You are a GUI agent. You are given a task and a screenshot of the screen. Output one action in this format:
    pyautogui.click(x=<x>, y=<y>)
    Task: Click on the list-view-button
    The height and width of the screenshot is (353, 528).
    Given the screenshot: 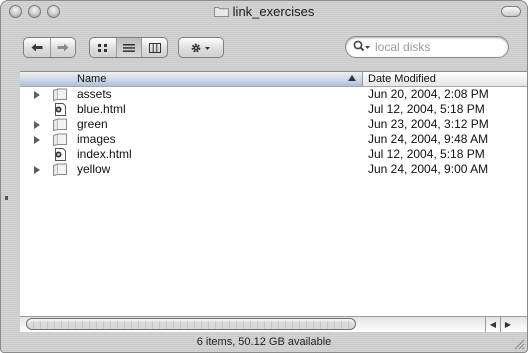 What is the action you would take?
    pyautogui.click(x=128, y=47)
    